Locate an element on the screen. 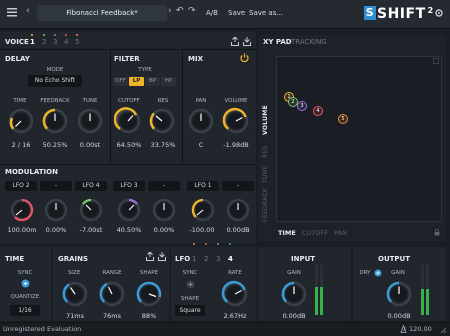 The height and width of the screenshot is (336, 450). delay-time-knob is located at coordinates (21, 121).